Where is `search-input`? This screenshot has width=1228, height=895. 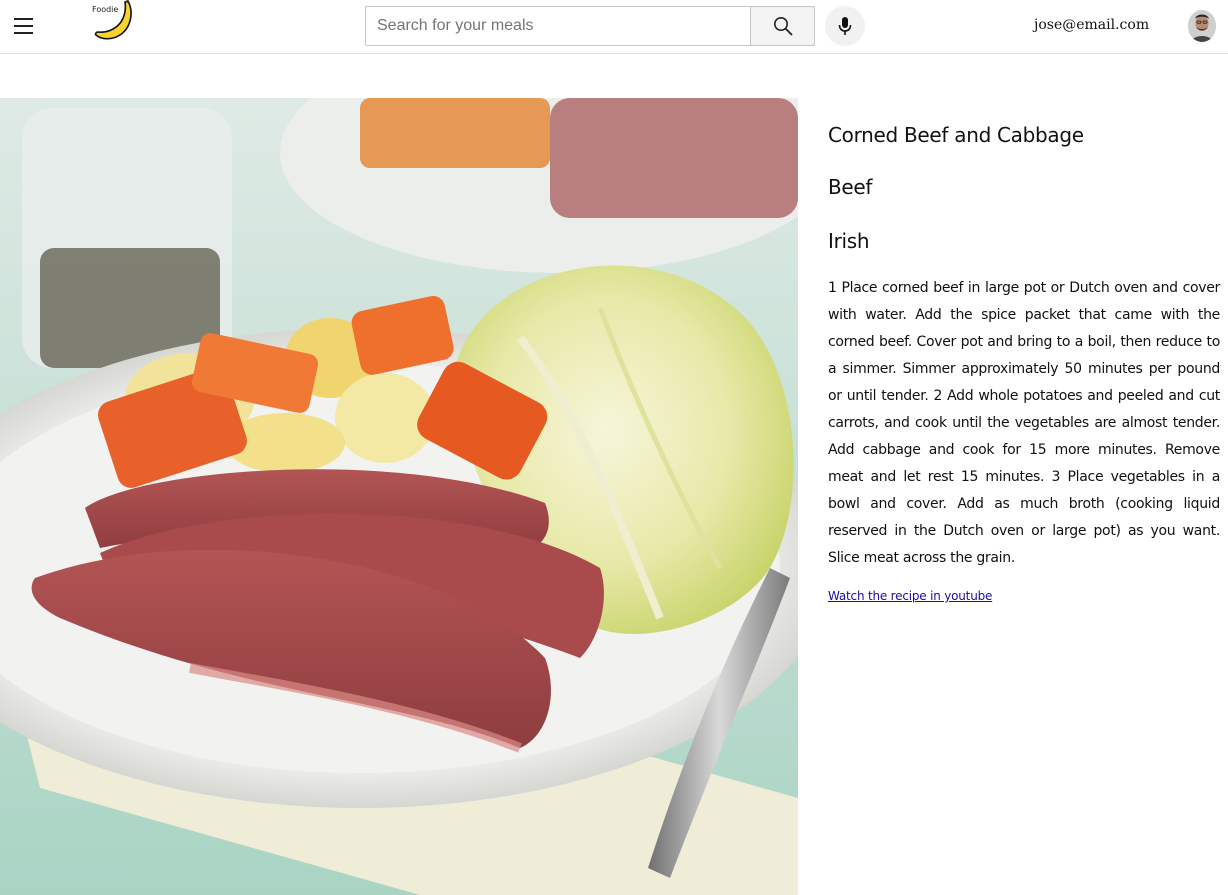 search-input is located at coordinates (557, 26).